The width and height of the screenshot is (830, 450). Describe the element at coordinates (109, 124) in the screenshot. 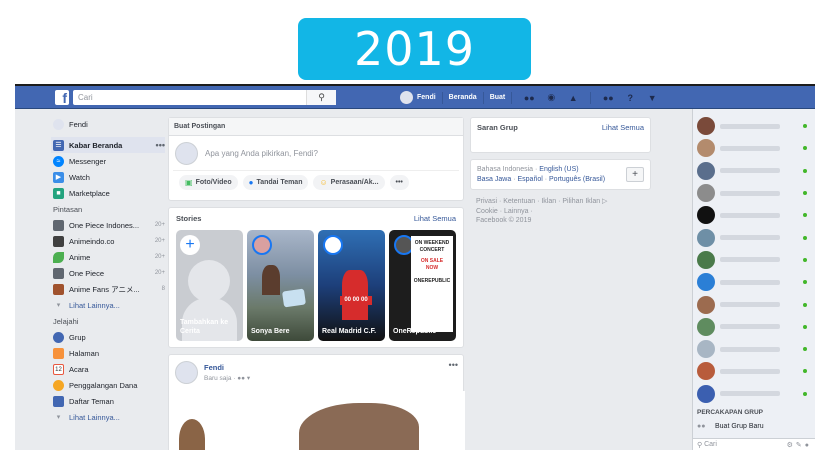

I see `sidebar-item-profile: Fendi` at that location.